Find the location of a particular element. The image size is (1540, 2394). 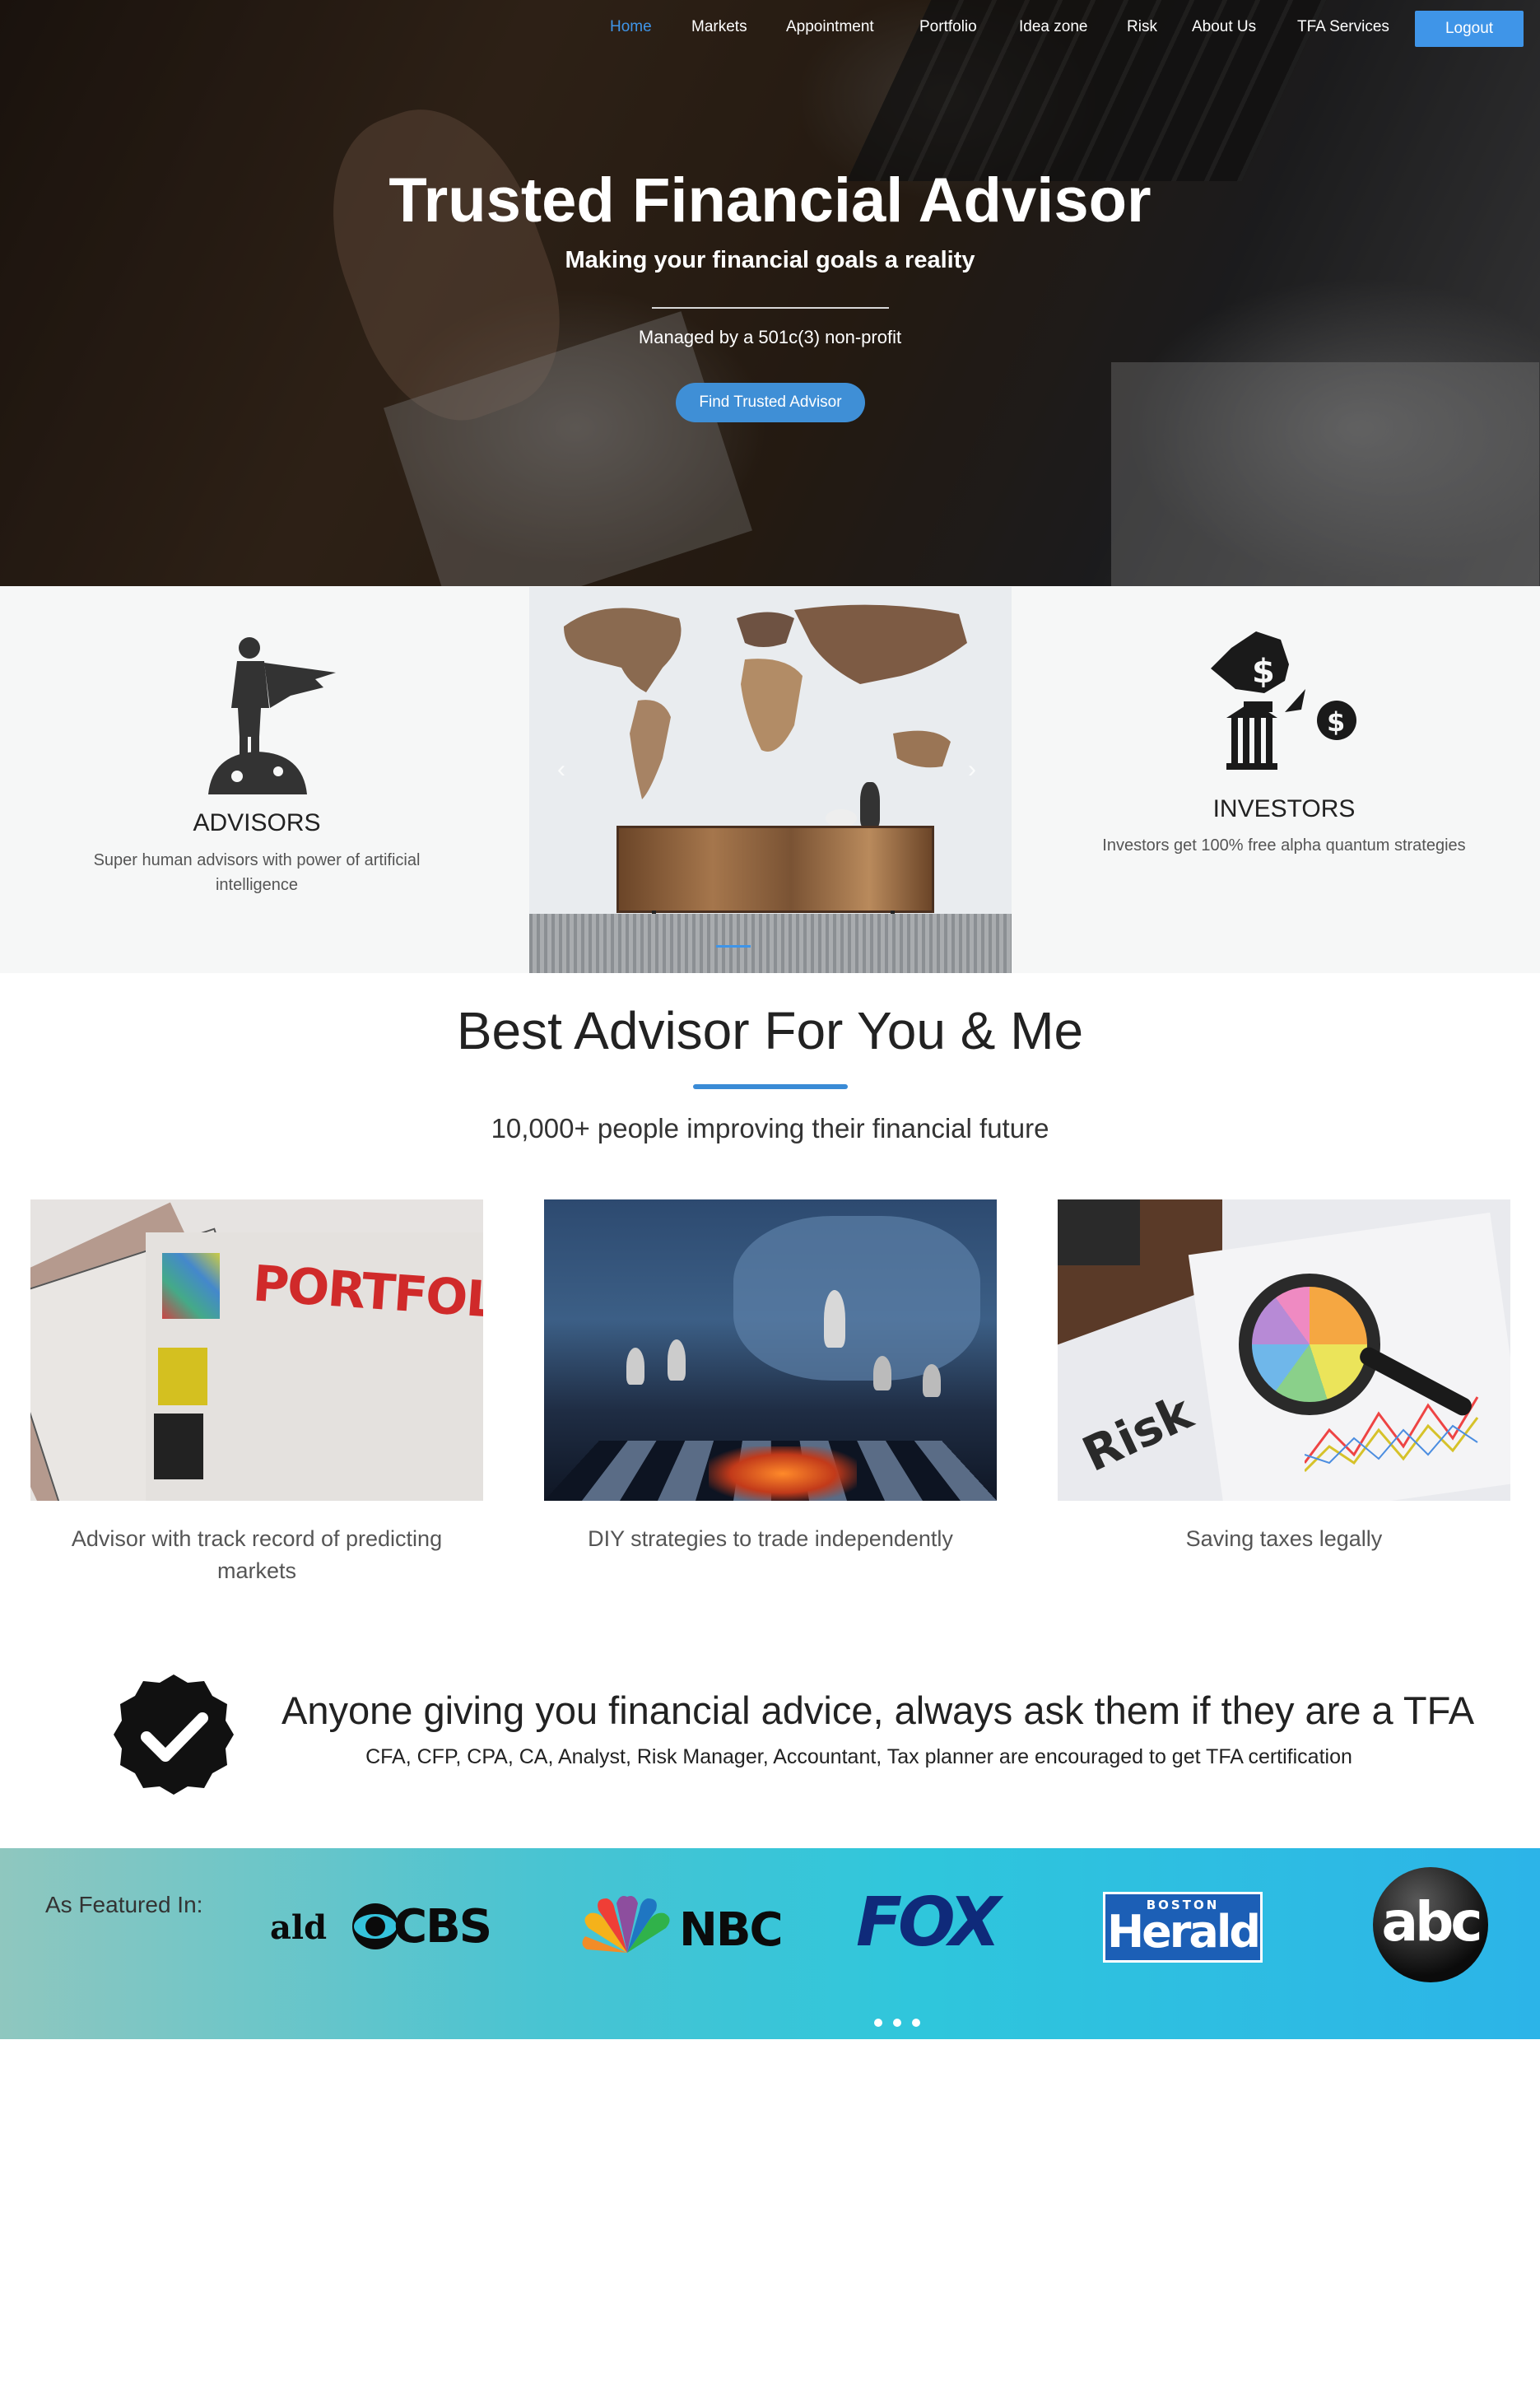

nav-idea-zone: Idea zone is located at coordinates (1053, 27).